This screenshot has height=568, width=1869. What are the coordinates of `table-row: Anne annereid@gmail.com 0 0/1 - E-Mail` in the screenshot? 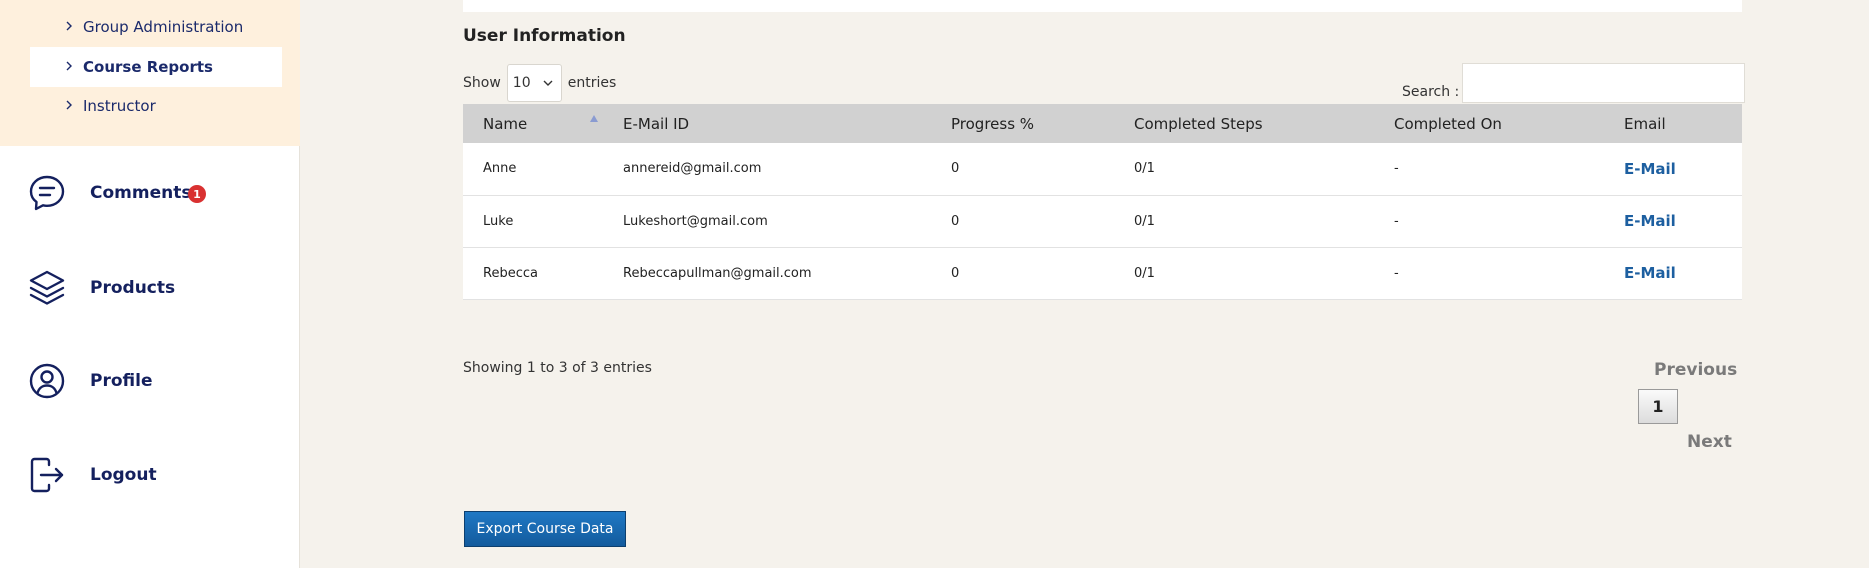 It's located at (1102, 169).